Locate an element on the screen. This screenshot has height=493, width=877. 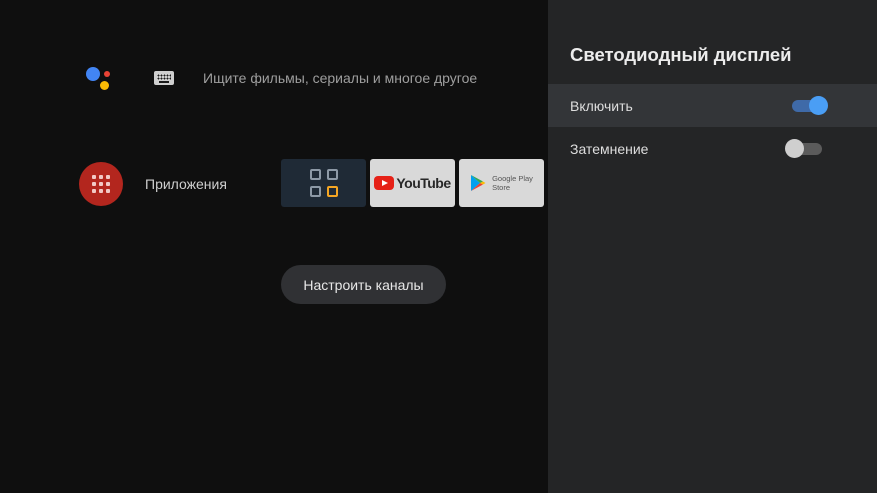
google-assistant-icon is located at coordinates (99, 78).